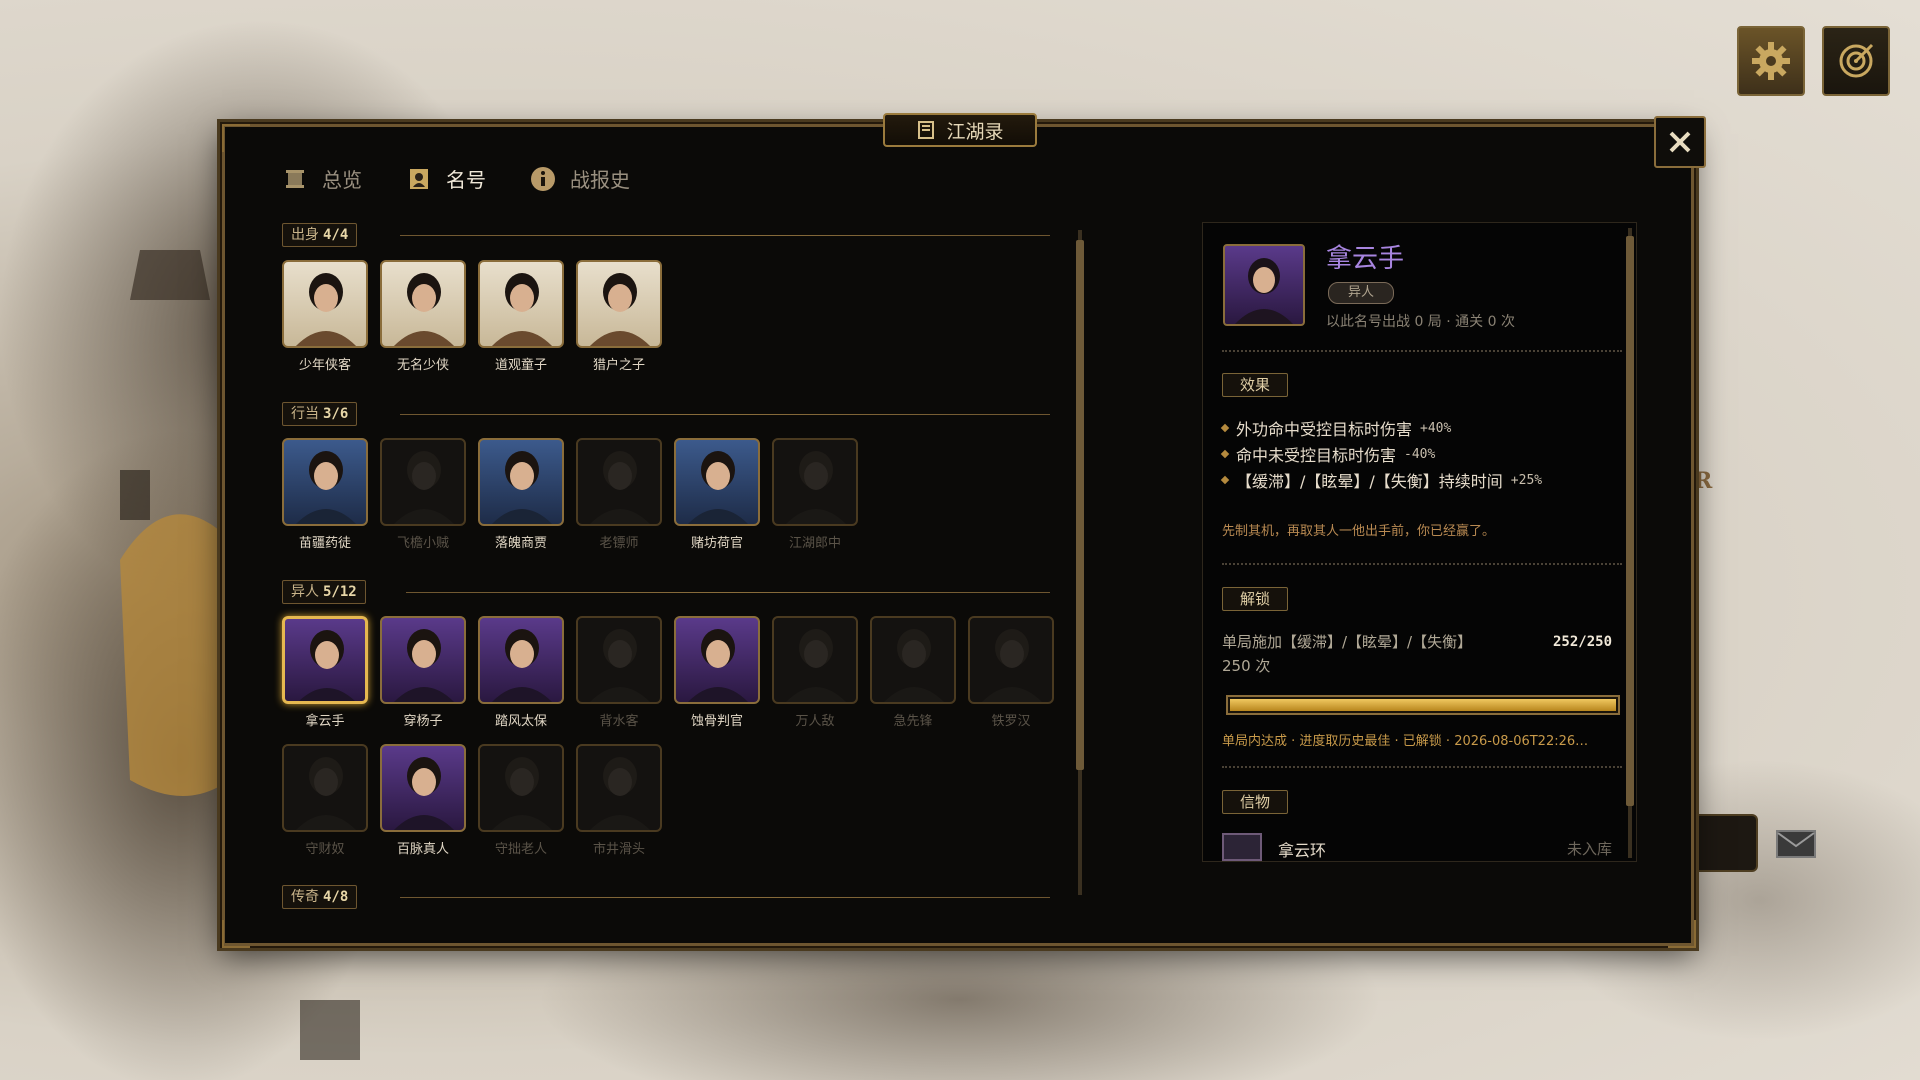  I want to click on title-card-label: 百脉真人, so click(422, 849).